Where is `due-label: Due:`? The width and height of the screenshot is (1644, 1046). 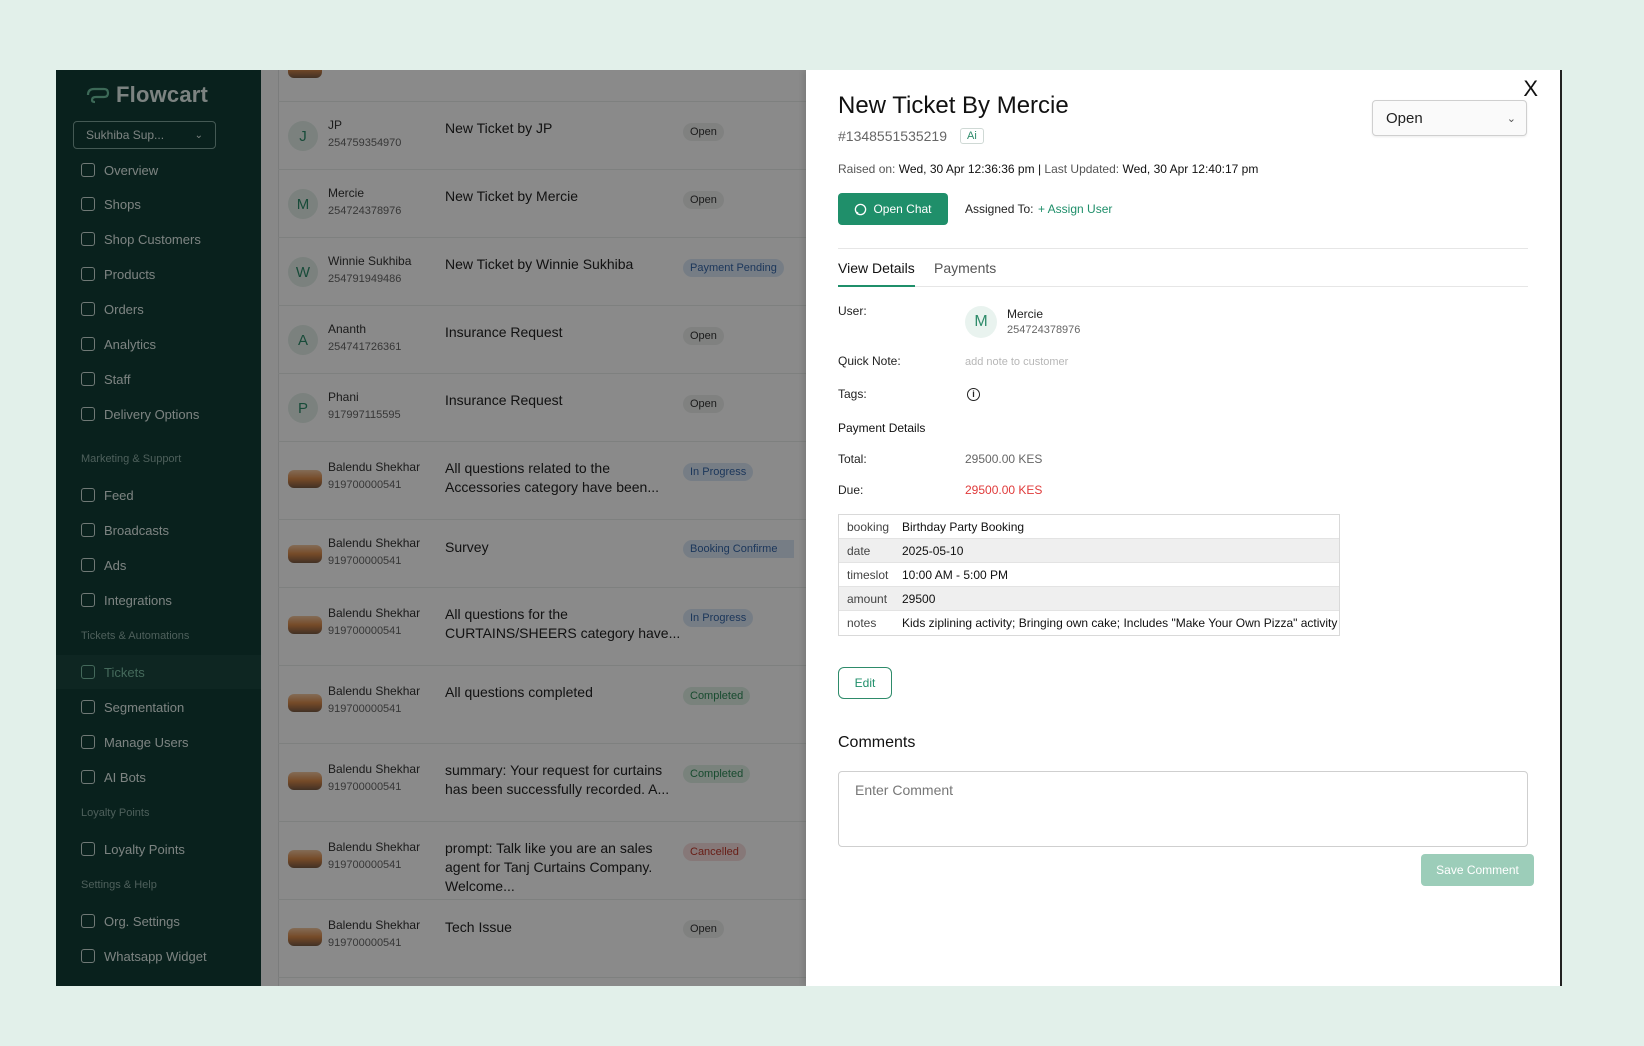
due-label: Due: is located at coordinates (851, 490).